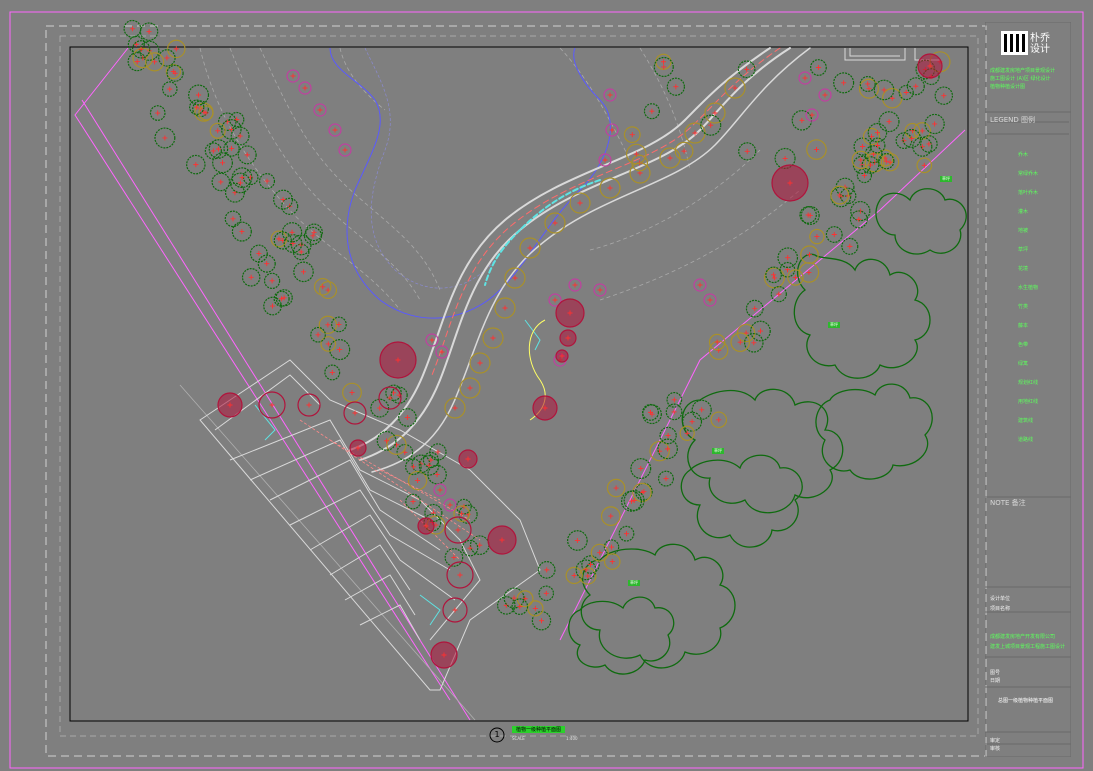 This screenshot has width=1093, height=771. Describe the element at coordinates (995, 673) in the screenshot. I see `info-line: 图号` at that location.